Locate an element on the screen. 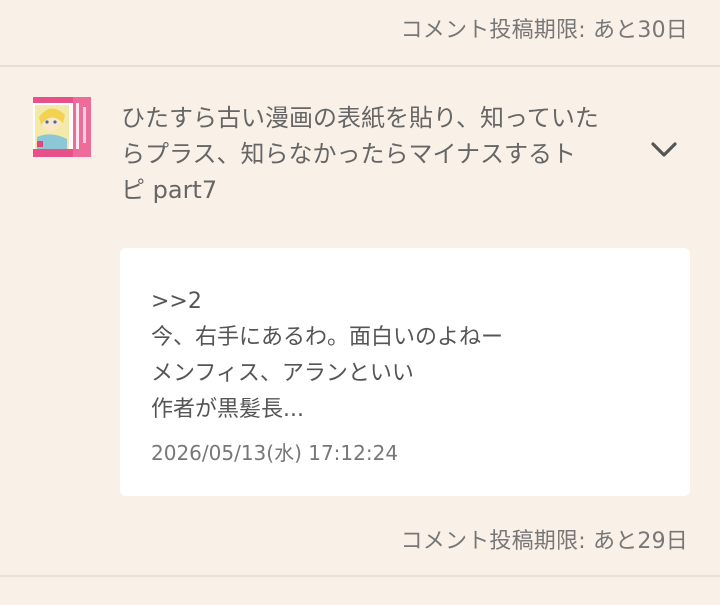 The image size is (720, 605). comment-deadline-top: コメント投稿期限: あと30日 is located at coordinates (544, 30).